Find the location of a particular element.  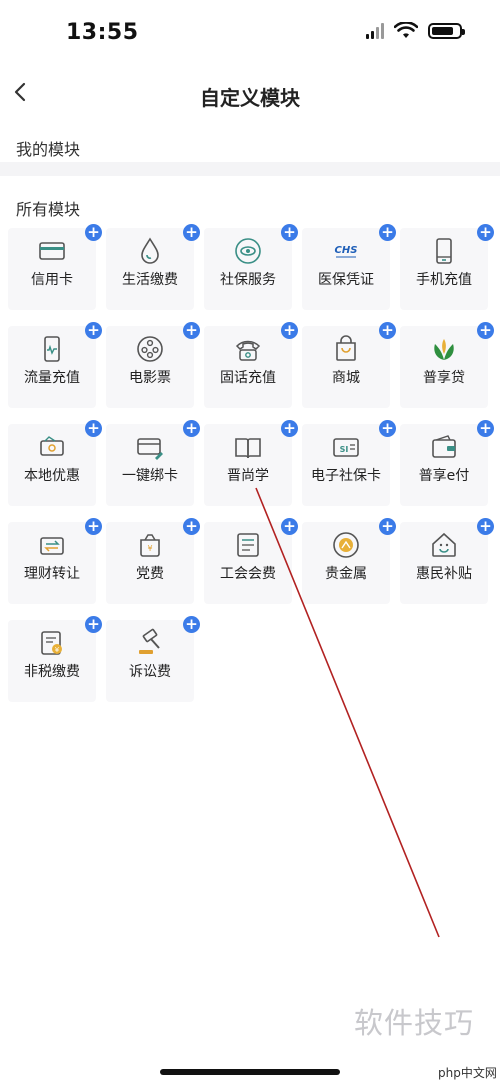

data-phone-icon is located at coordinates (52, 349).